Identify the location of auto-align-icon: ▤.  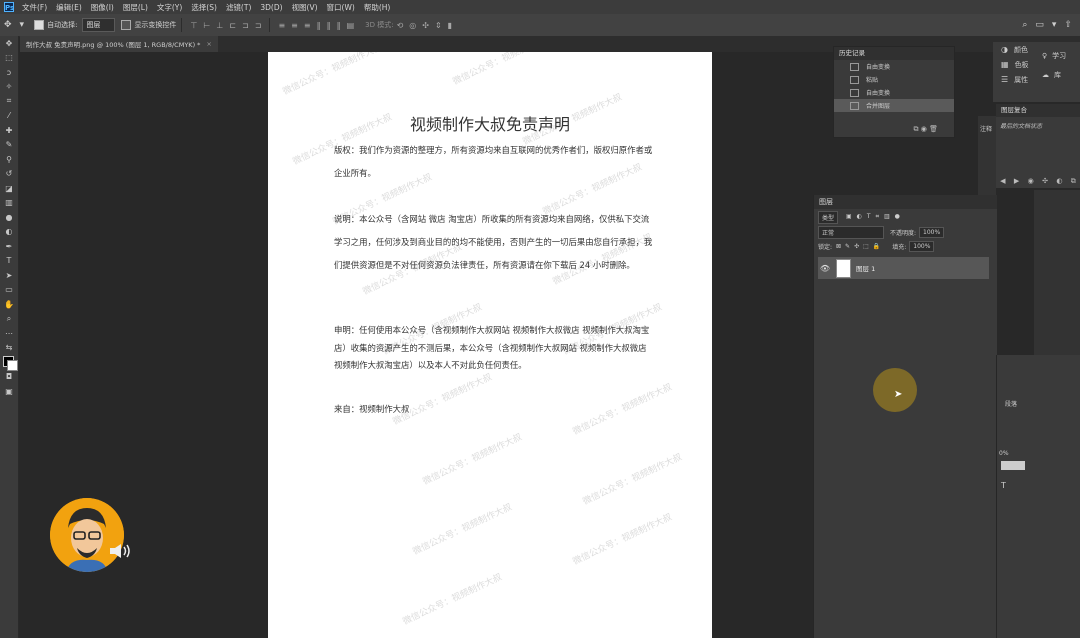
(351, 25).